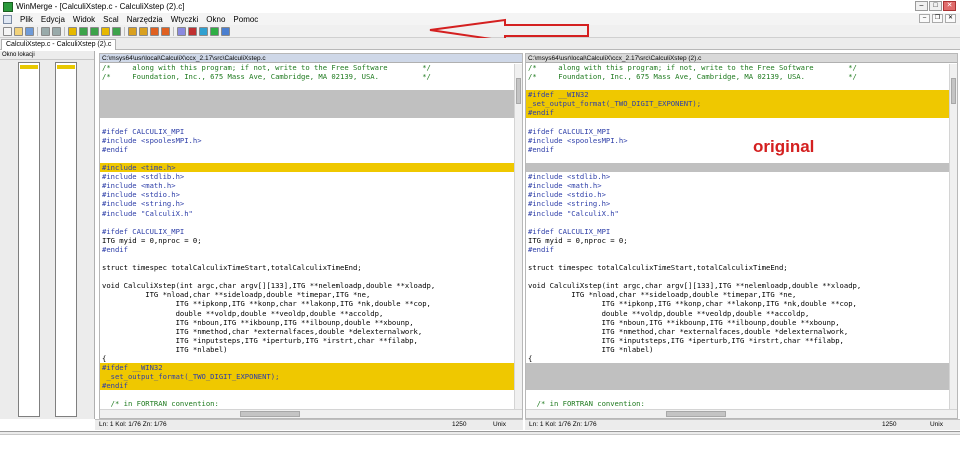  Describe the element at coordinates (72, 31) in the screenshot. I see `prev-diff-icon` at that location.